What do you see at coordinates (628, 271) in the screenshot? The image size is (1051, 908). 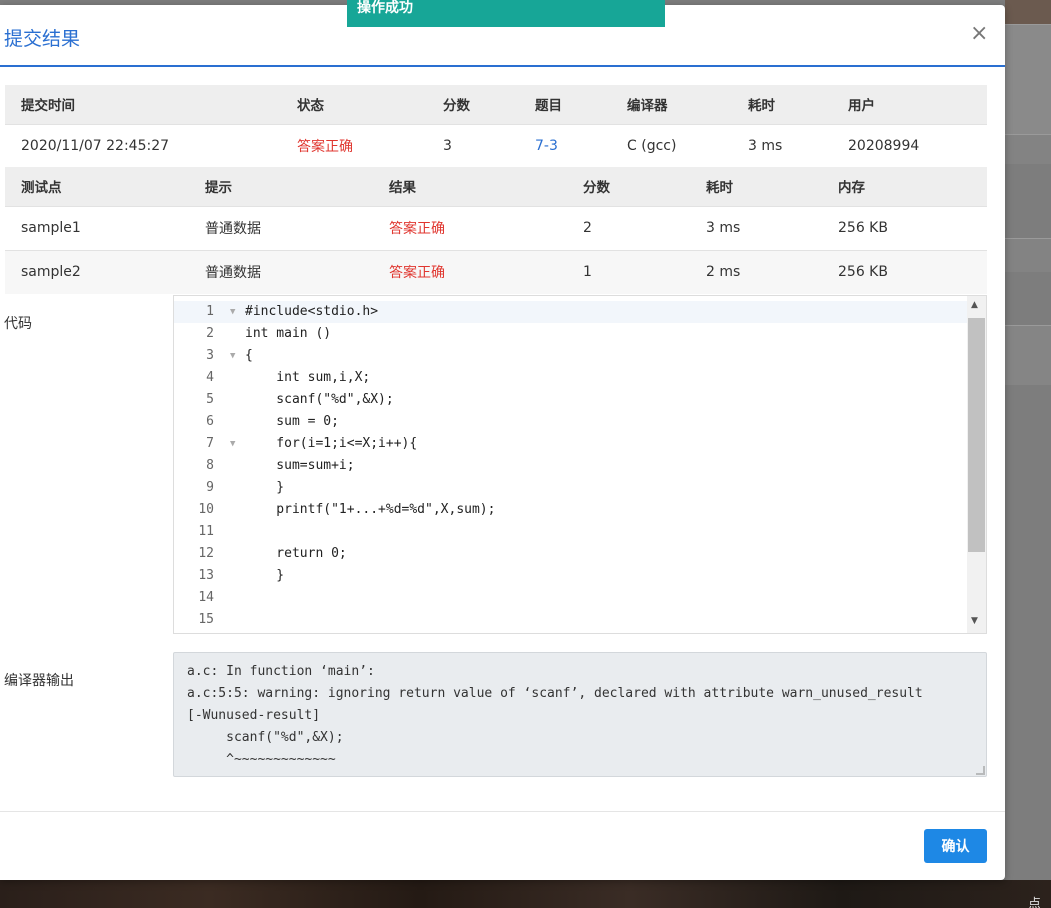 I see `testcase-score: 1` at bounding box center [628, 271].